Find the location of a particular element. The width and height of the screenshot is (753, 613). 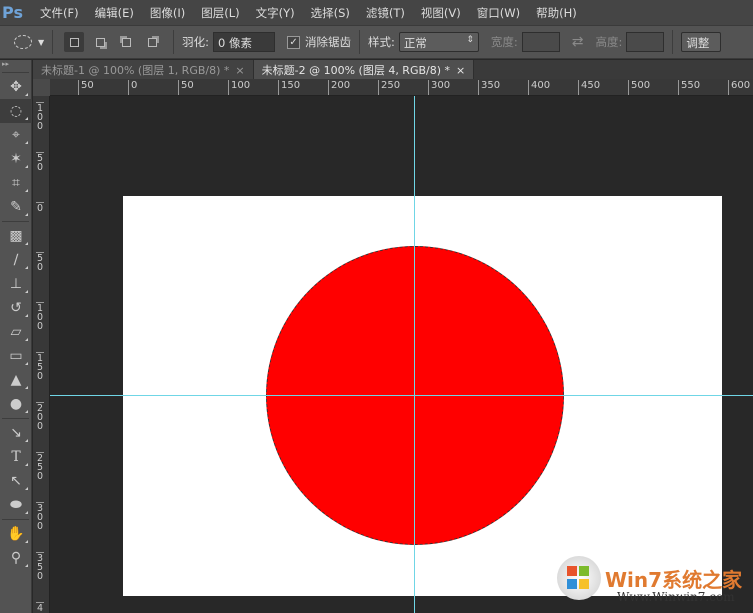

vertical-ruler: 100 50 0 50 100 150 200 250 300 350 400 is located at coordinates (41, 354).